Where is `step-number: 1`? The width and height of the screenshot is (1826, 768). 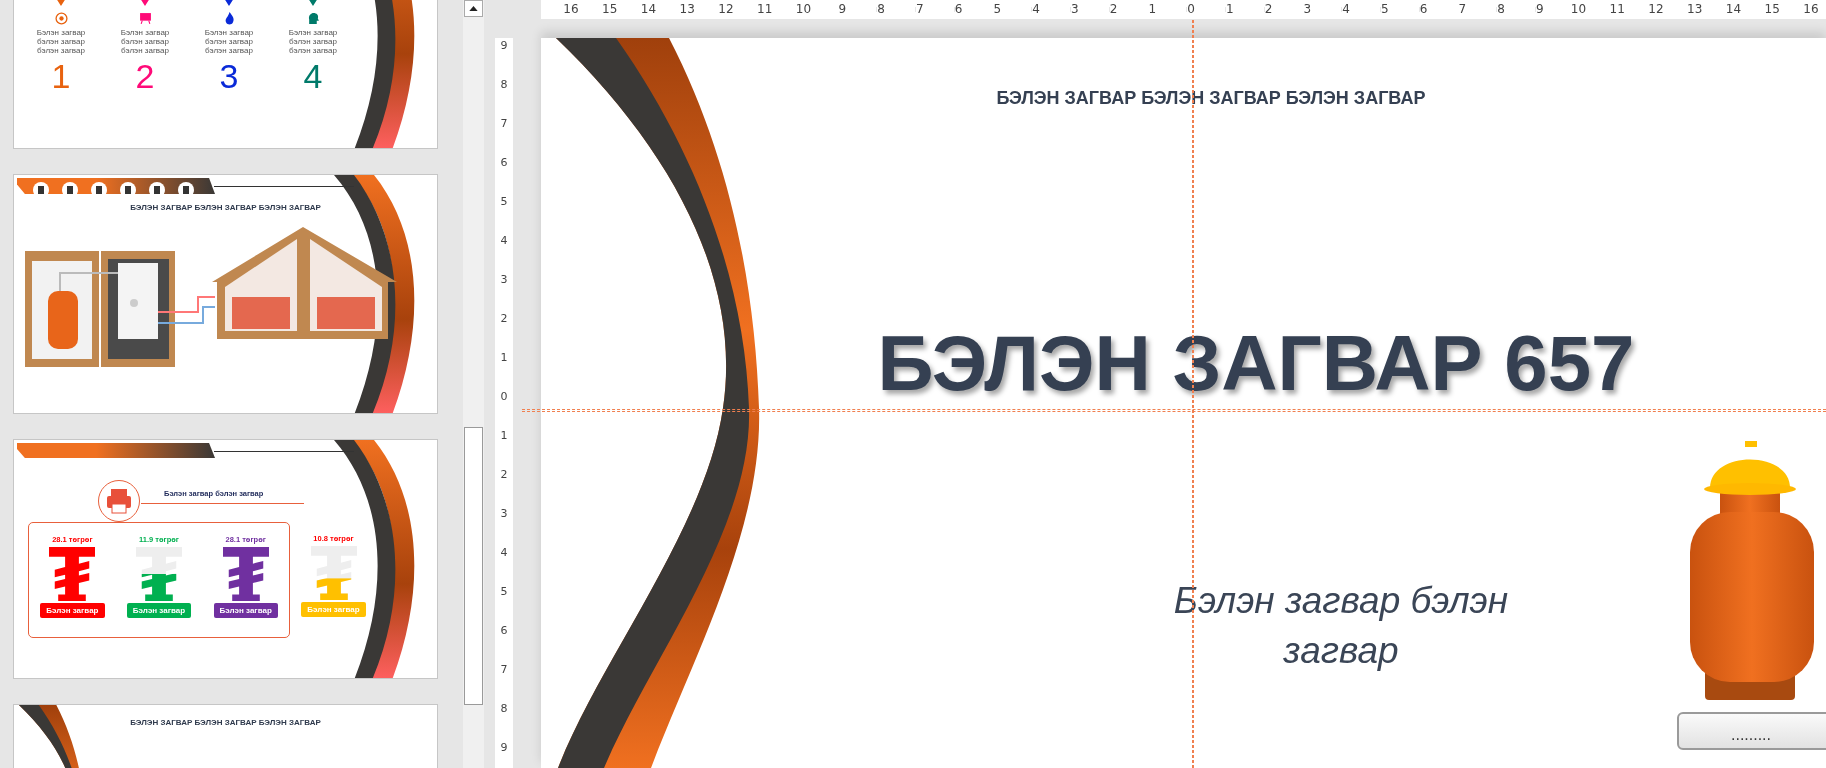 step-number: 1 is located at coordinates (61, 76).